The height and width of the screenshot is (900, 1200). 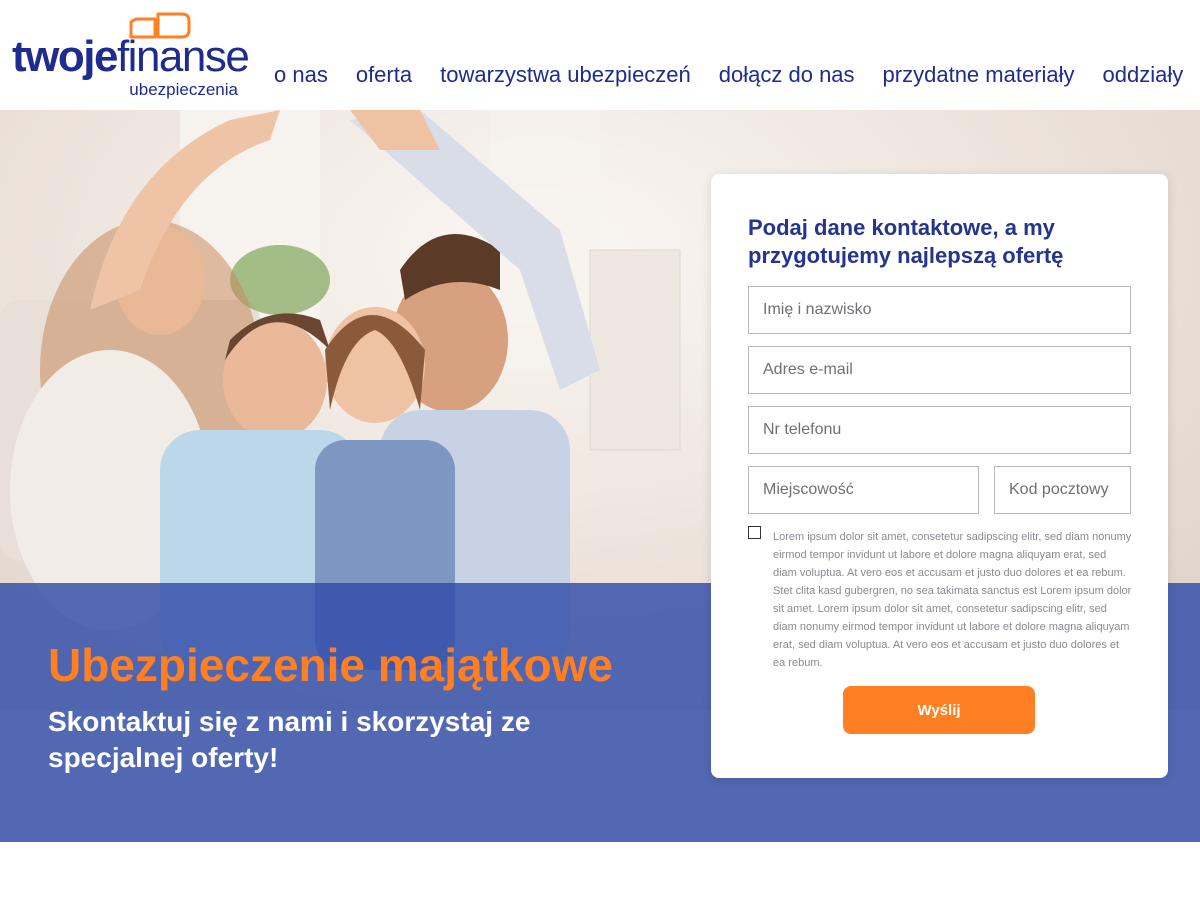 I want to click on logo-subtitle: ubezpieczenia, so click(x=183, y=89).